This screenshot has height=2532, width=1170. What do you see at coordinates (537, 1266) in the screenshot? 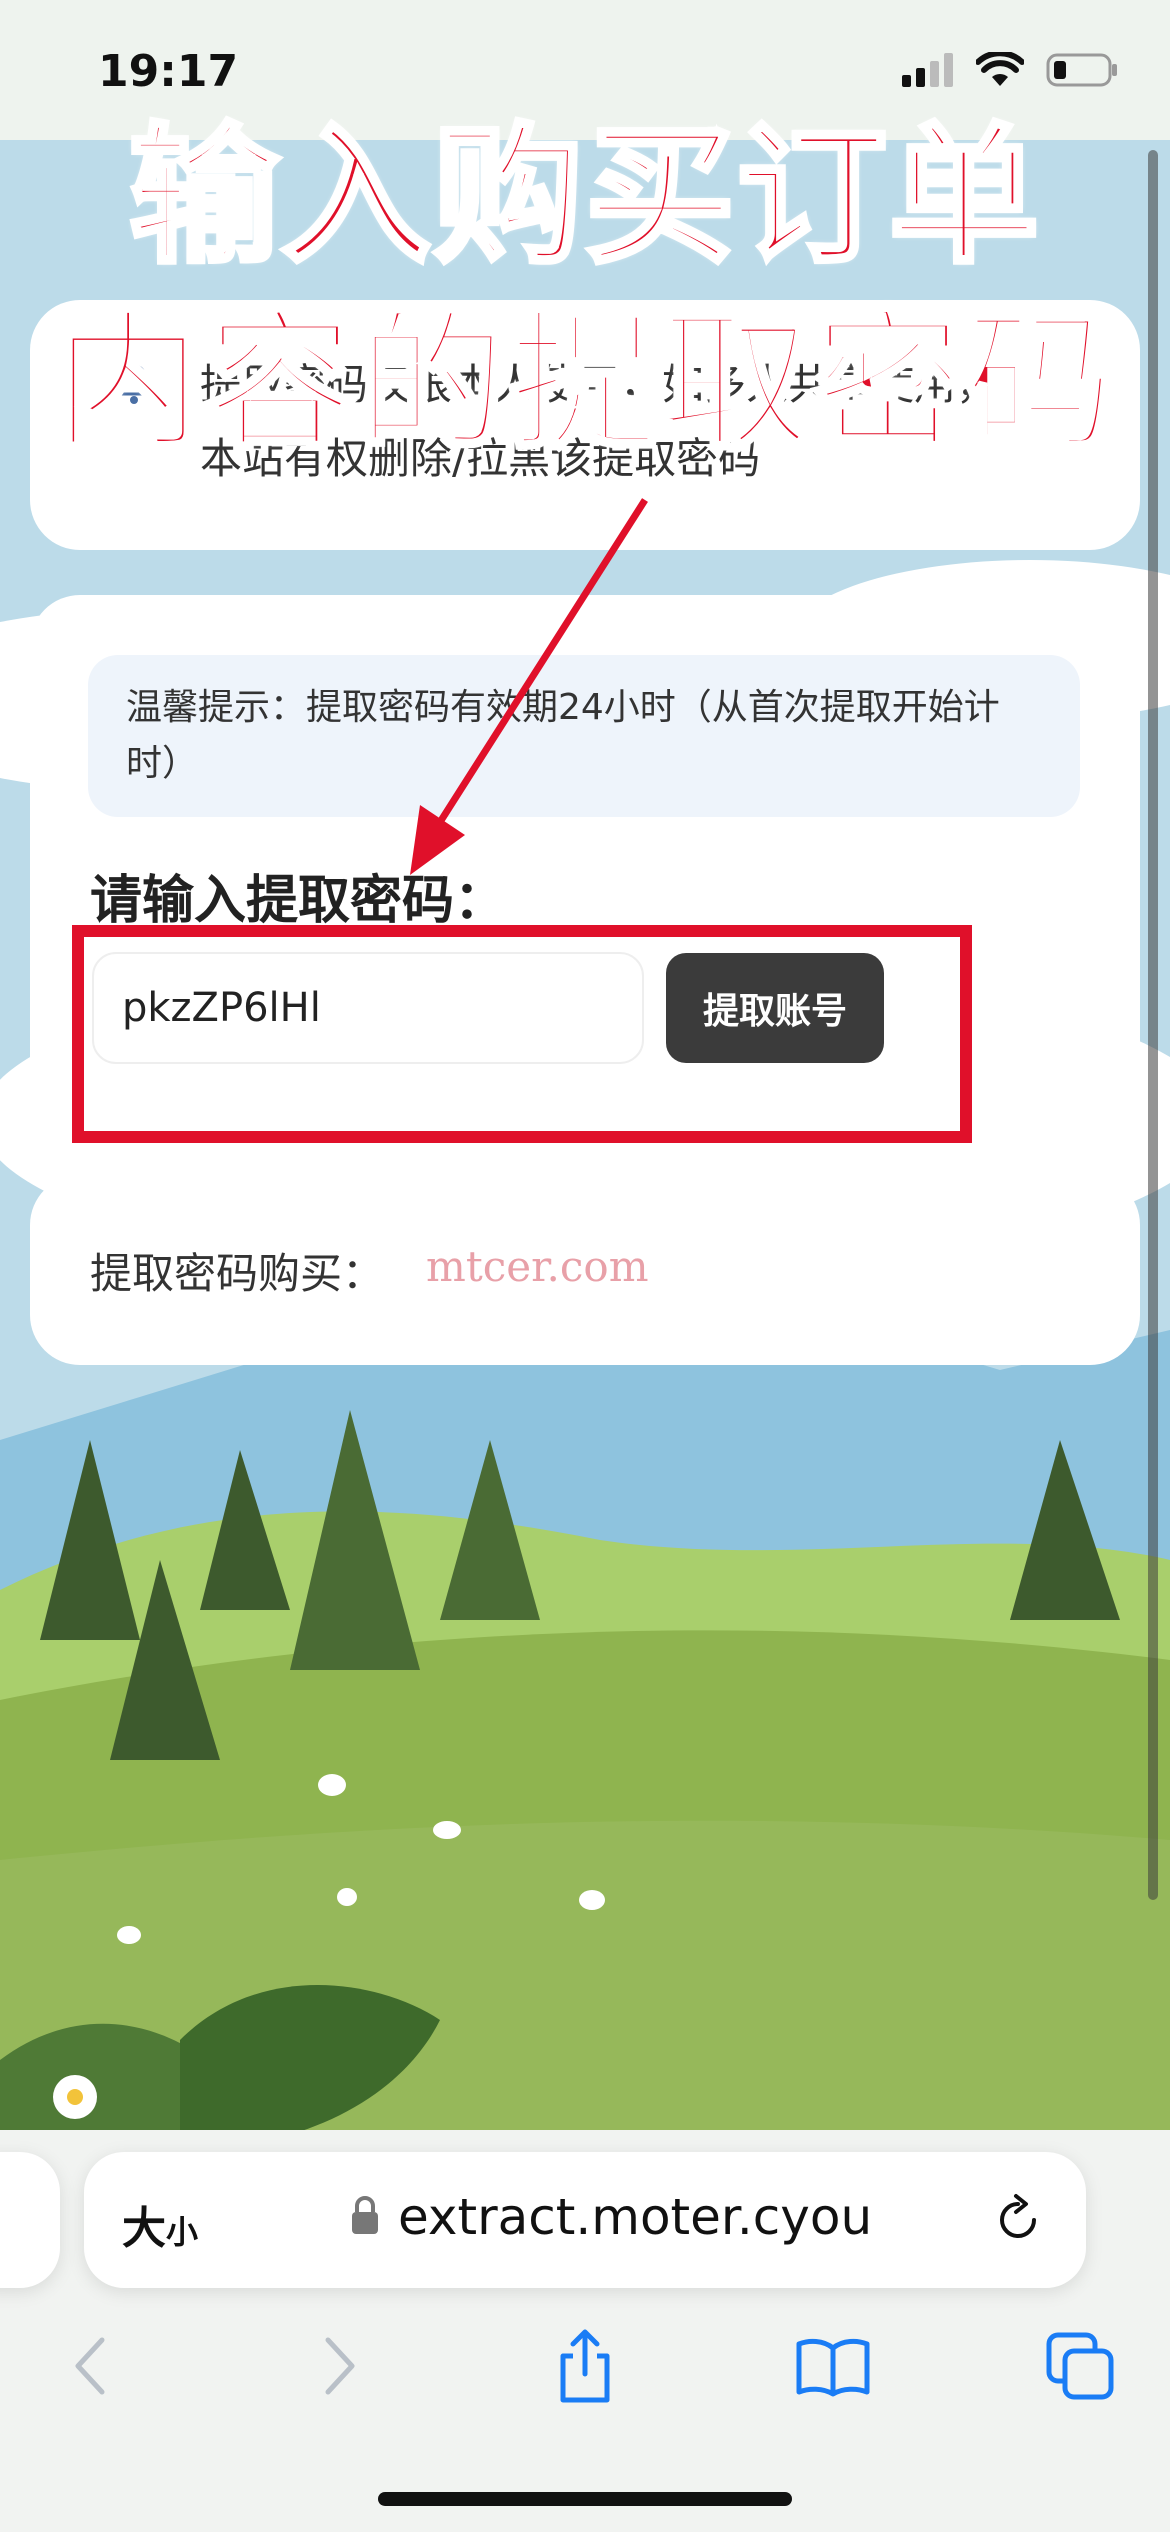
I see `purchase-link: mtcer.com` at bounding box center [537, 1266].